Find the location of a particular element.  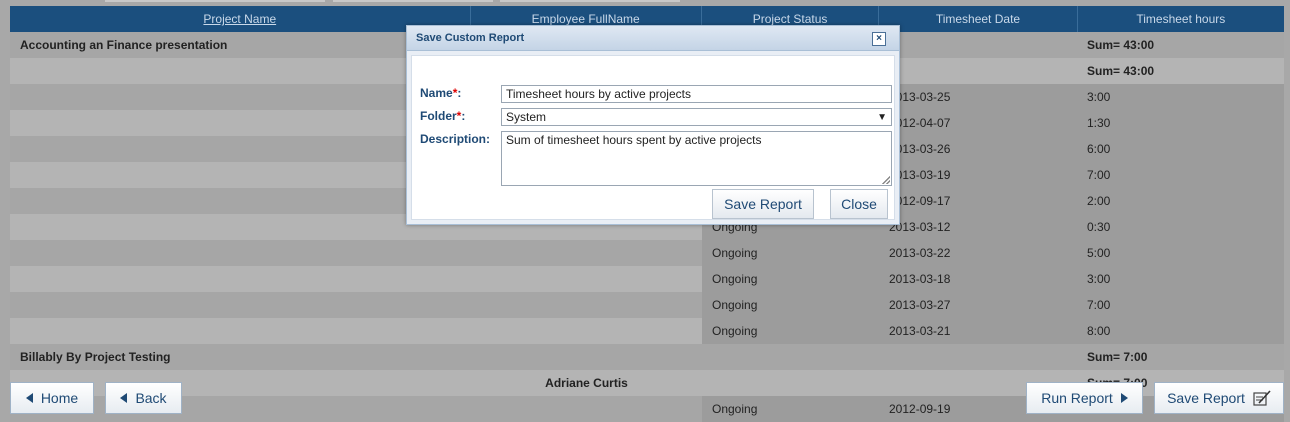

home-button: Home is located at coordinates (52, 398).